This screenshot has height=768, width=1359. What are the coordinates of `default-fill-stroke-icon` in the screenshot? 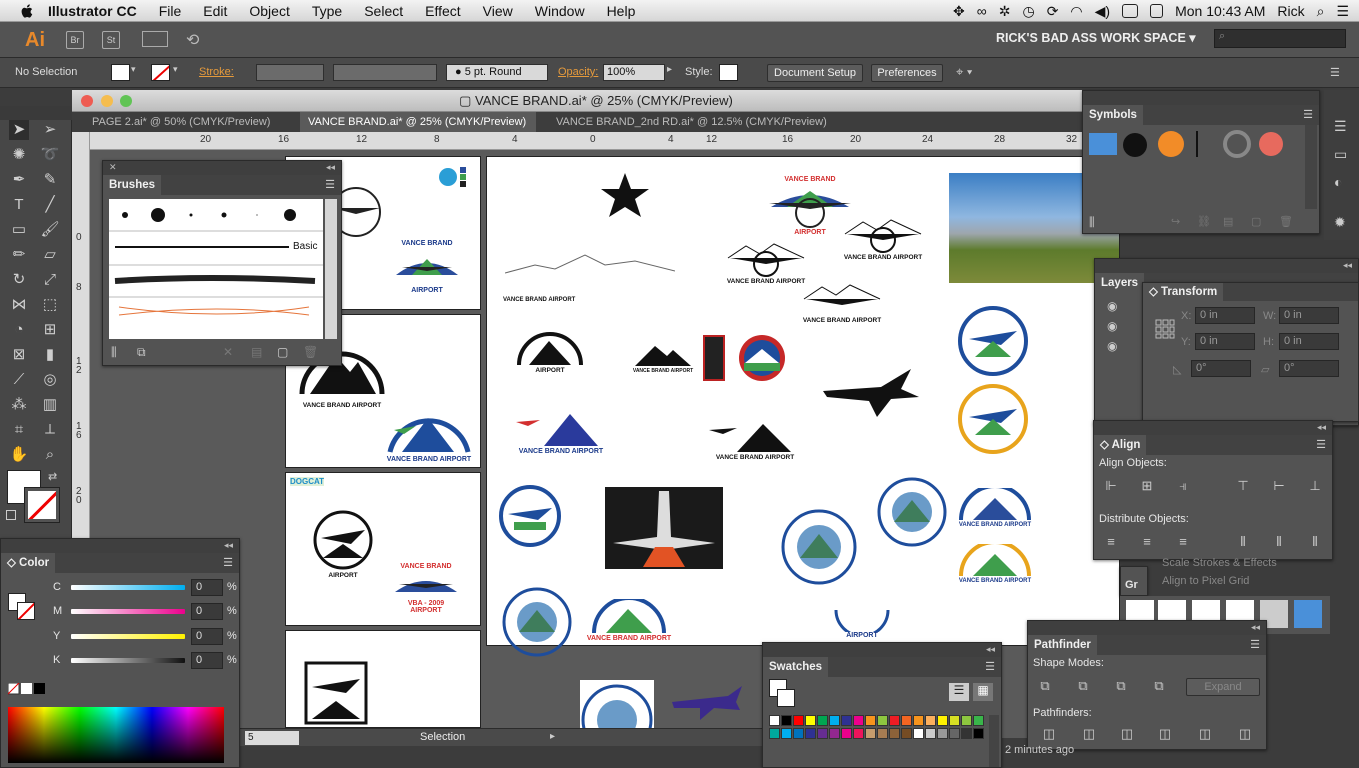 It's located at (11, 515).